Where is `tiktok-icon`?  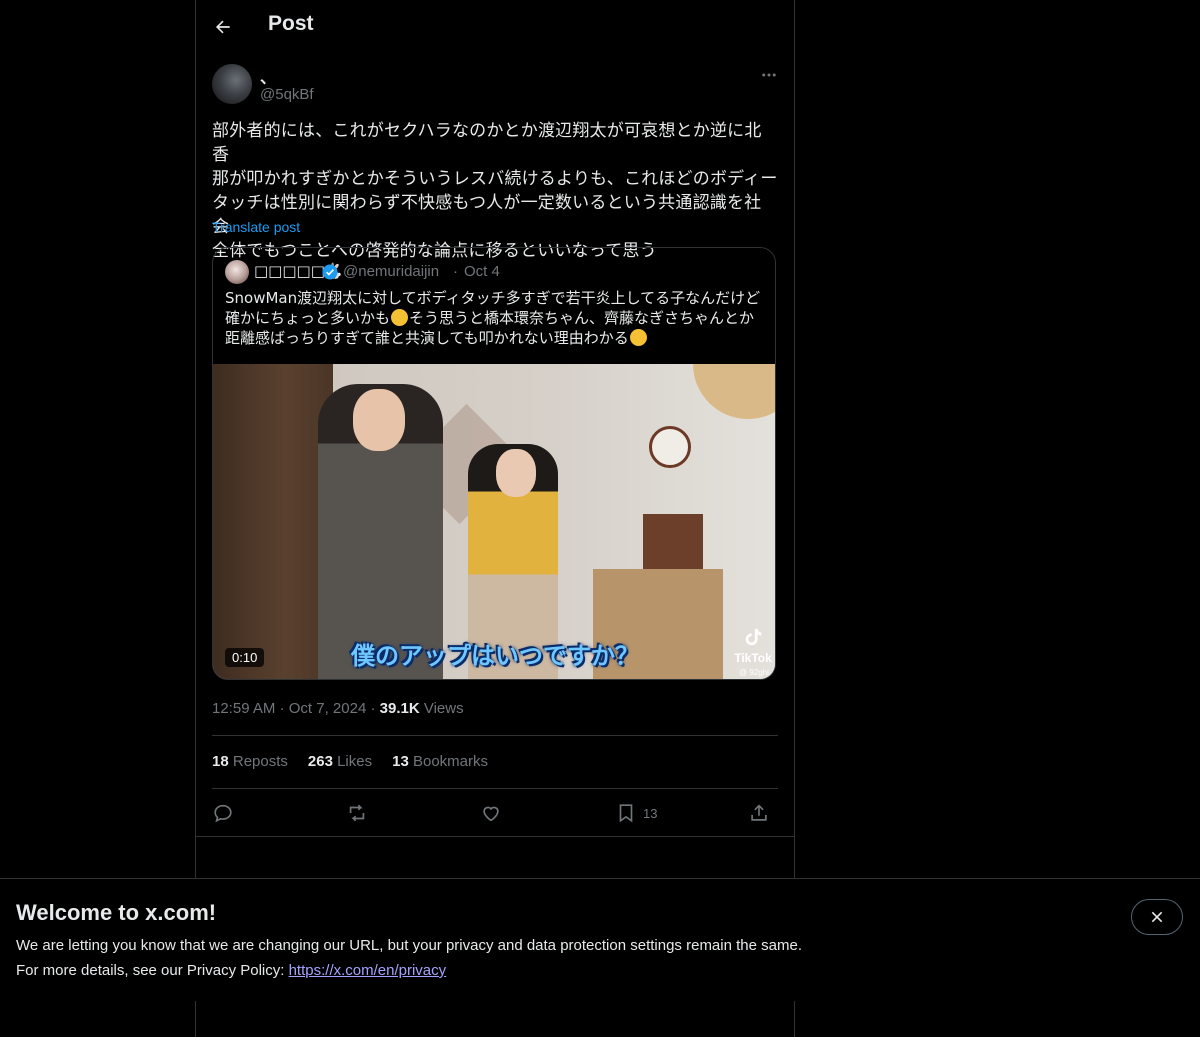
tiktok-icon is located at coordinates (753, 637).